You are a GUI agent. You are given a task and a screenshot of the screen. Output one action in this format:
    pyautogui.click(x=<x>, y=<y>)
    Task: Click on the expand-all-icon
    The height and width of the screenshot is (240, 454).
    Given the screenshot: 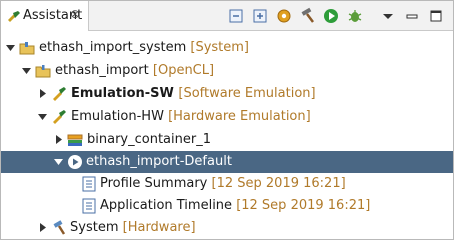 What is the action you would take?
    pyautogui.click(x=260, y=16)
    